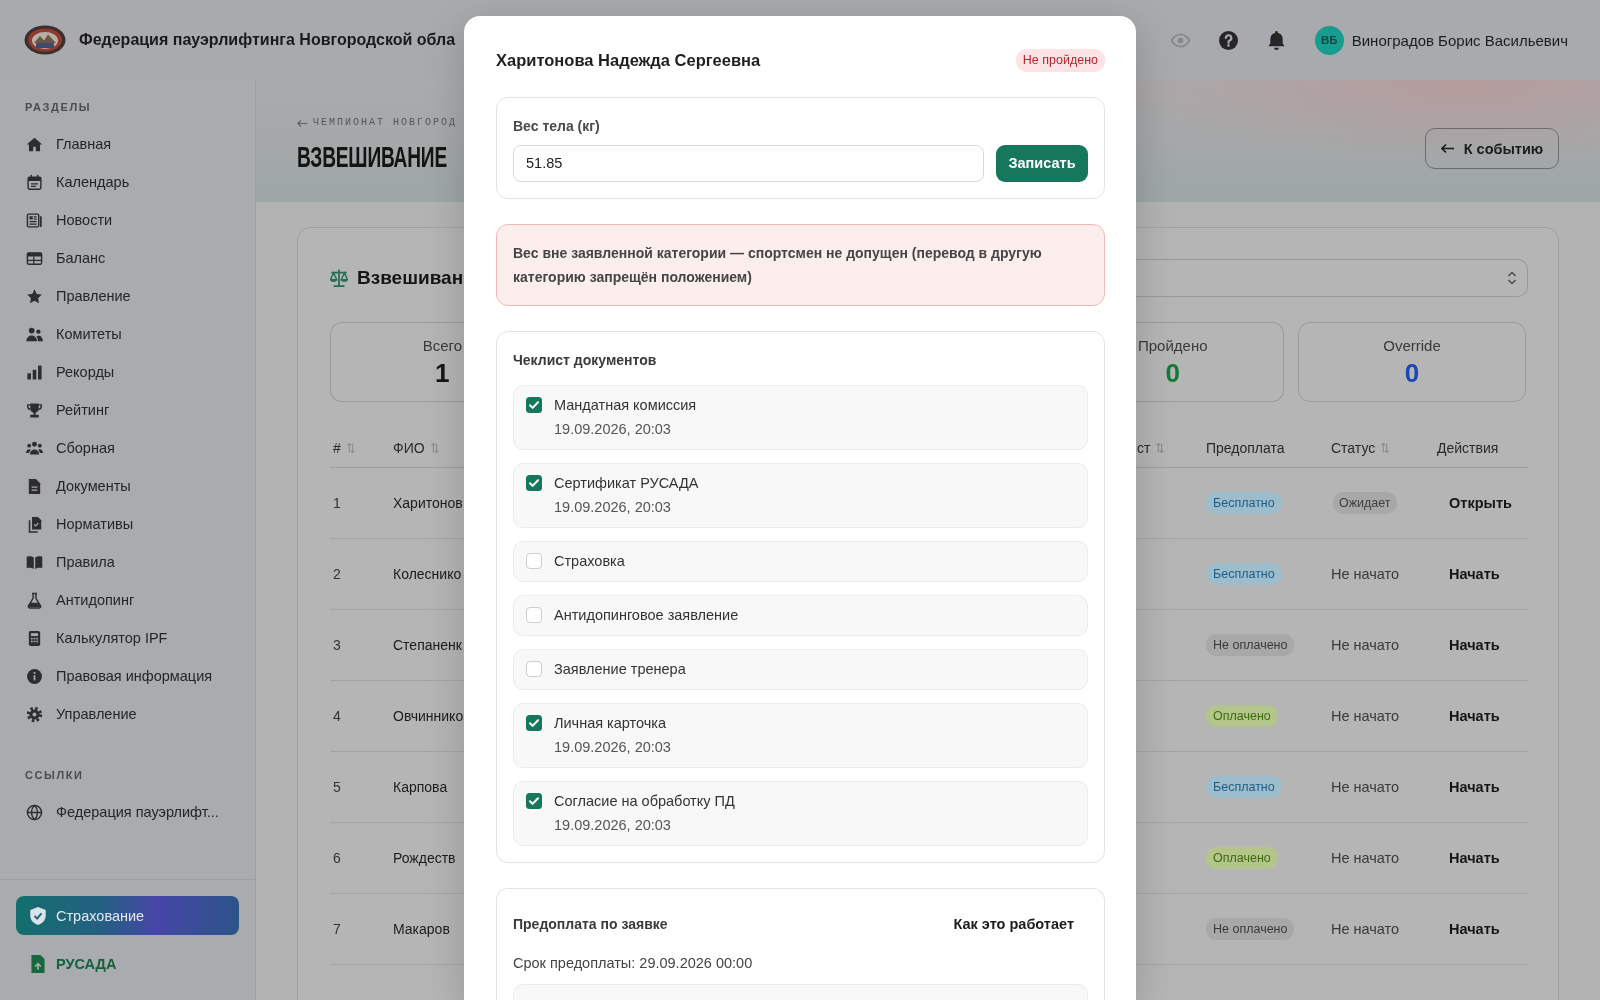  What do you see at coordinates (78, 486) in the screenshot?
I see `nav-item: Документы` at bounding box center [78, 486].